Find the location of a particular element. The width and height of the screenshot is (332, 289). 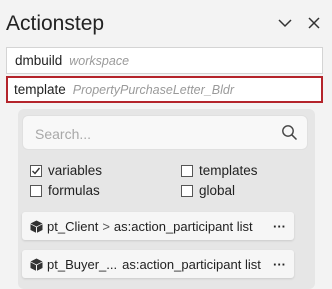

workspace-field: dmbuild workspace is located at coordinates (164, 60).